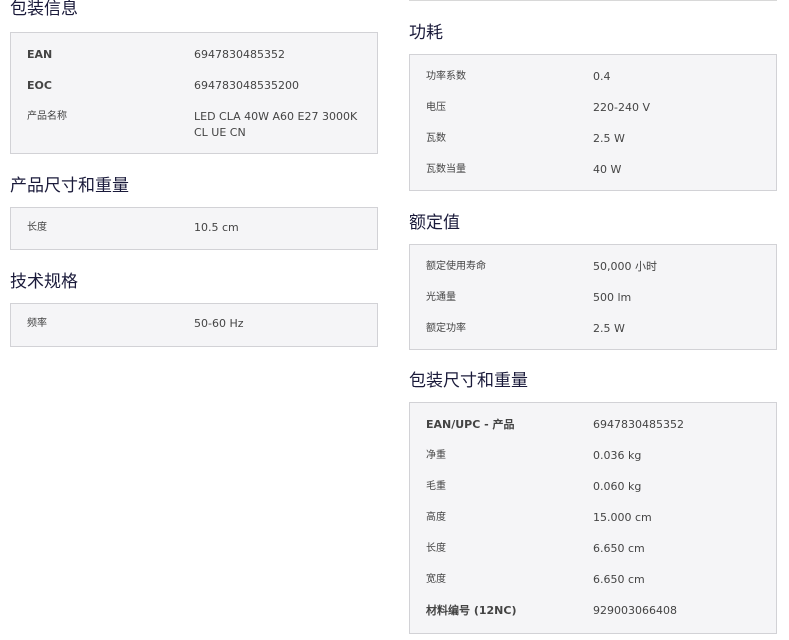 This screenshot has width=789, height=640. I want to click on spec-value: 0.036 kg, so click(617, 455).